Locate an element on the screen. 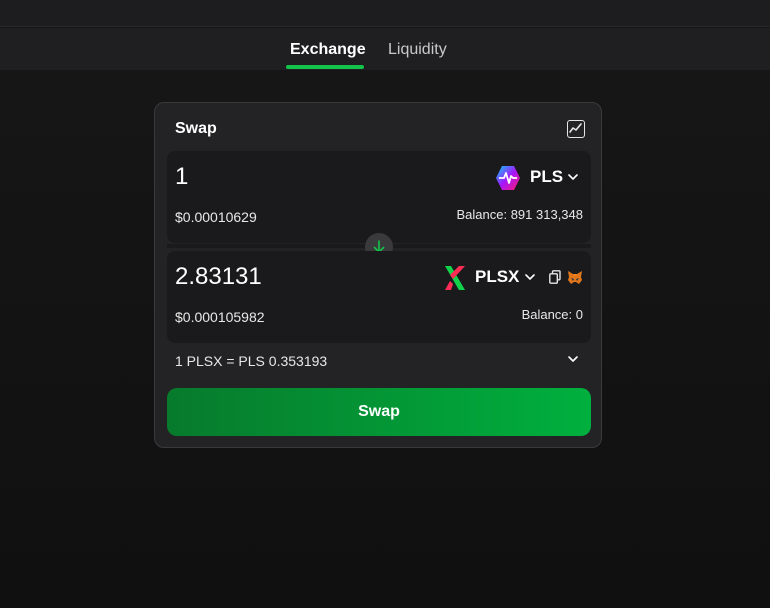  copy-icon is located at coordinates (555, 277).